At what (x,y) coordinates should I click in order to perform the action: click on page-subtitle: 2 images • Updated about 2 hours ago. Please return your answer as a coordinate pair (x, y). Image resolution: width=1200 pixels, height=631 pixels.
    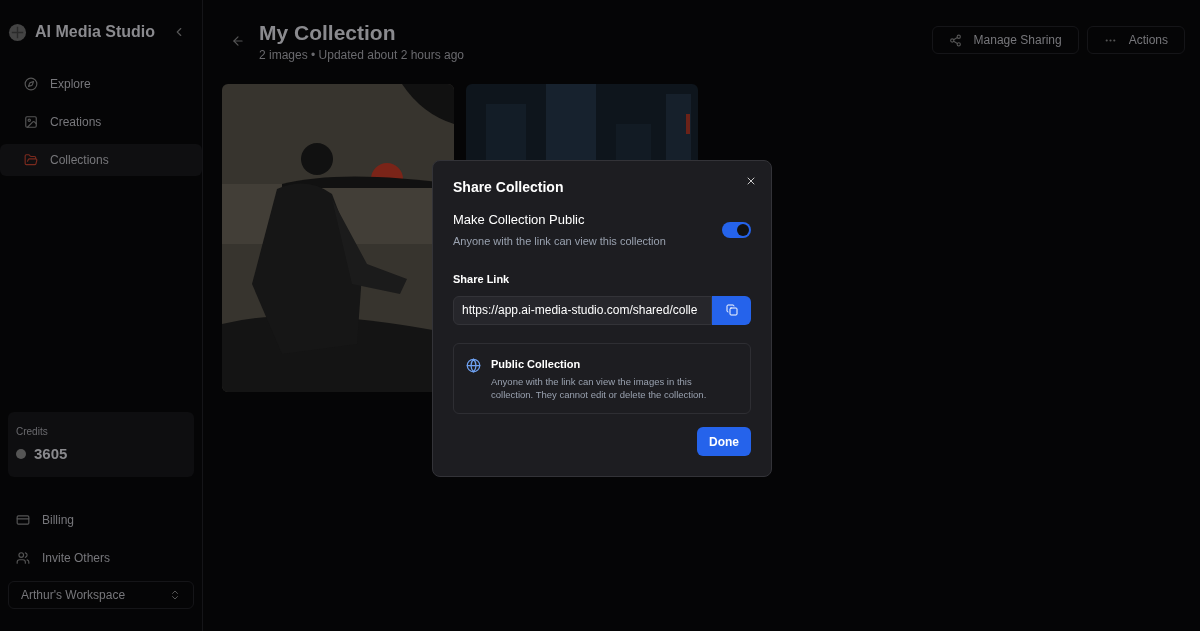
    Looking at the image, I should click on (361, 56).